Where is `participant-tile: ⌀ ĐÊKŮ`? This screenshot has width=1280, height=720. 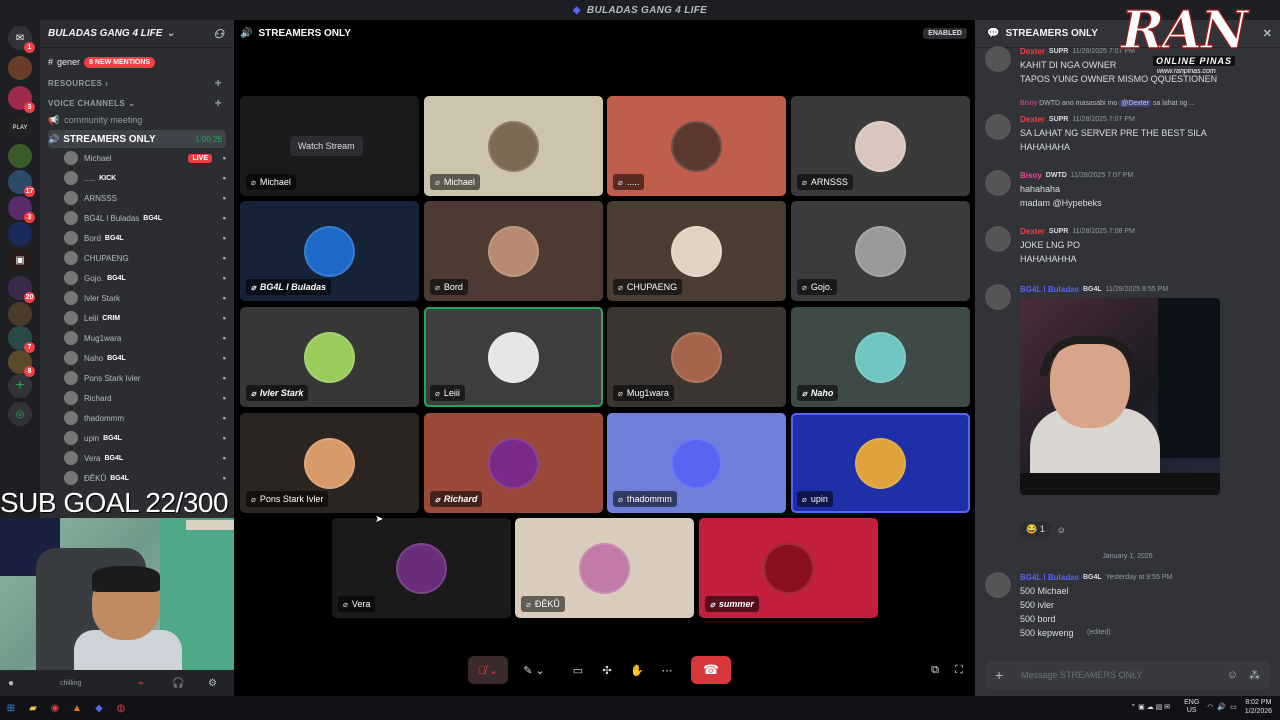 participant-tile: ⌀ ĐÊKŮ is located at coordinates (604, 568).